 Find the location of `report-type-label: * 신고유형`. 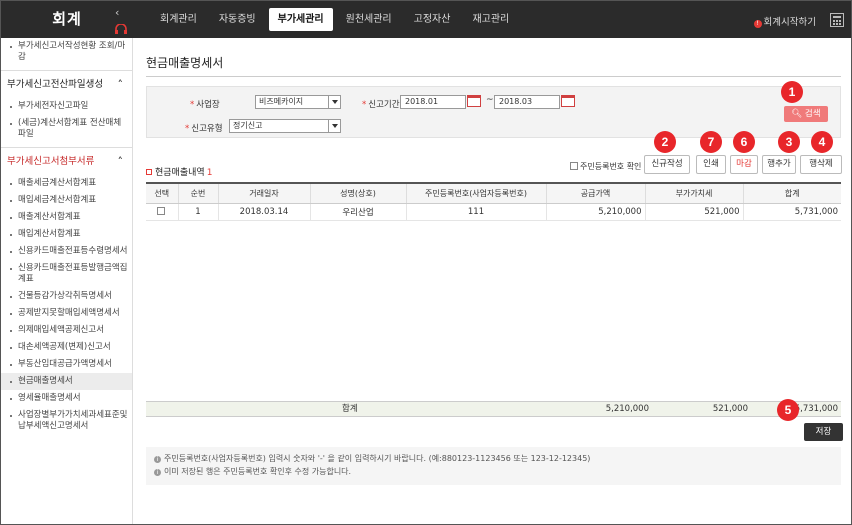

report-type-label: * 신고유형 is located at coordinates (204, 129).